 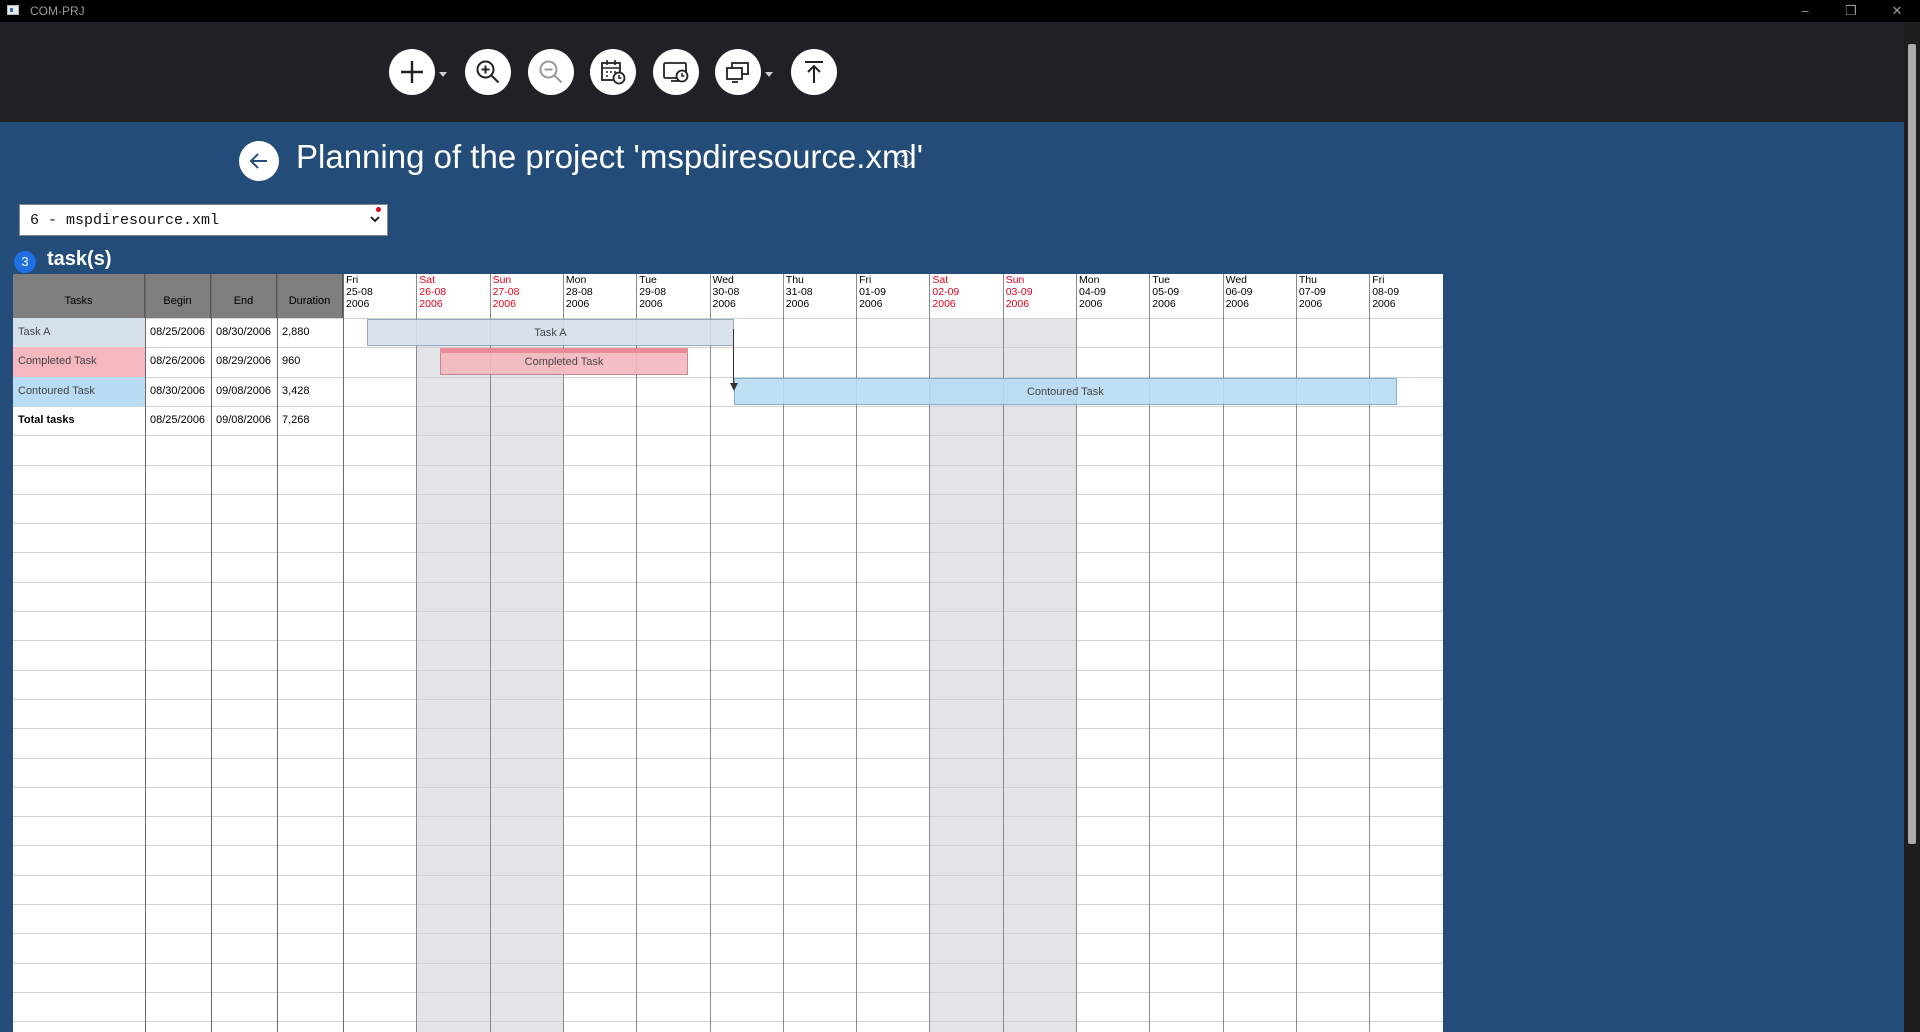 I want to click on restore-button: ❐, so click(x=1851, y=11).